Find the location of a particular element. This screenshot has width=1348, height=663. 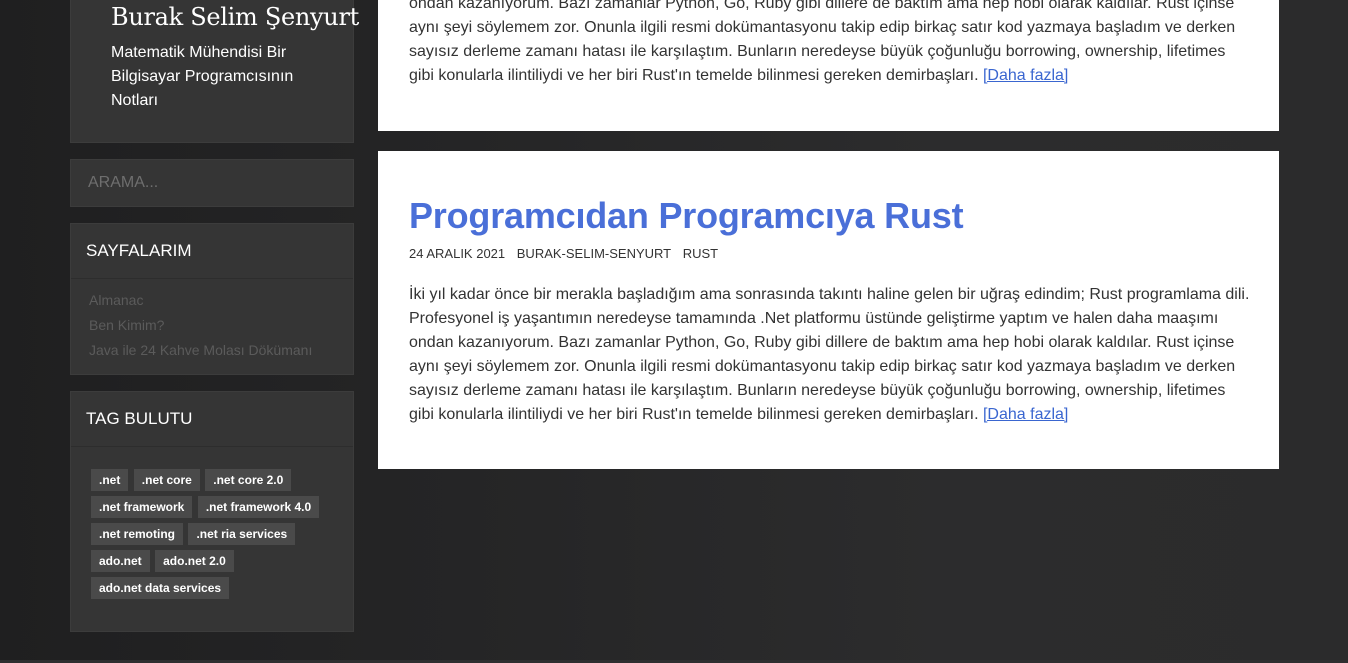

tag-link: .net remoting is located at coordinates (137, 534).